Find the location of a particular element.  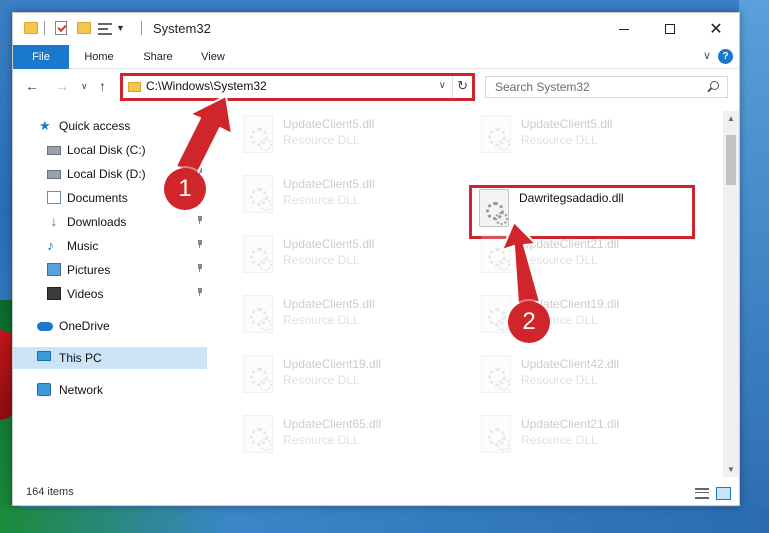

maximize-button is located at coordinates (670, 29).